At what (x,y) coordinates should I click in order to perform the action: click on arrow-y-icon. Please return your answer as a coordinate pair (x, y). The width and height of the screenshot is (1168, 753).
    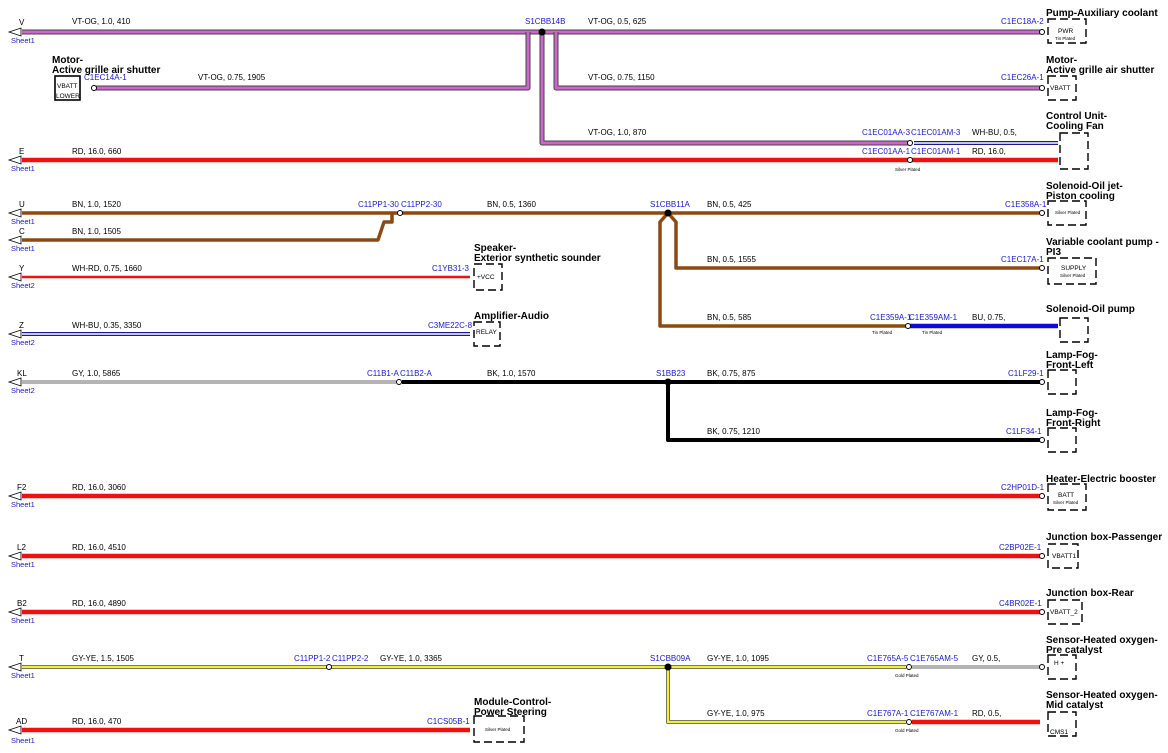
    Looking at the image, I should click on (14, 277).